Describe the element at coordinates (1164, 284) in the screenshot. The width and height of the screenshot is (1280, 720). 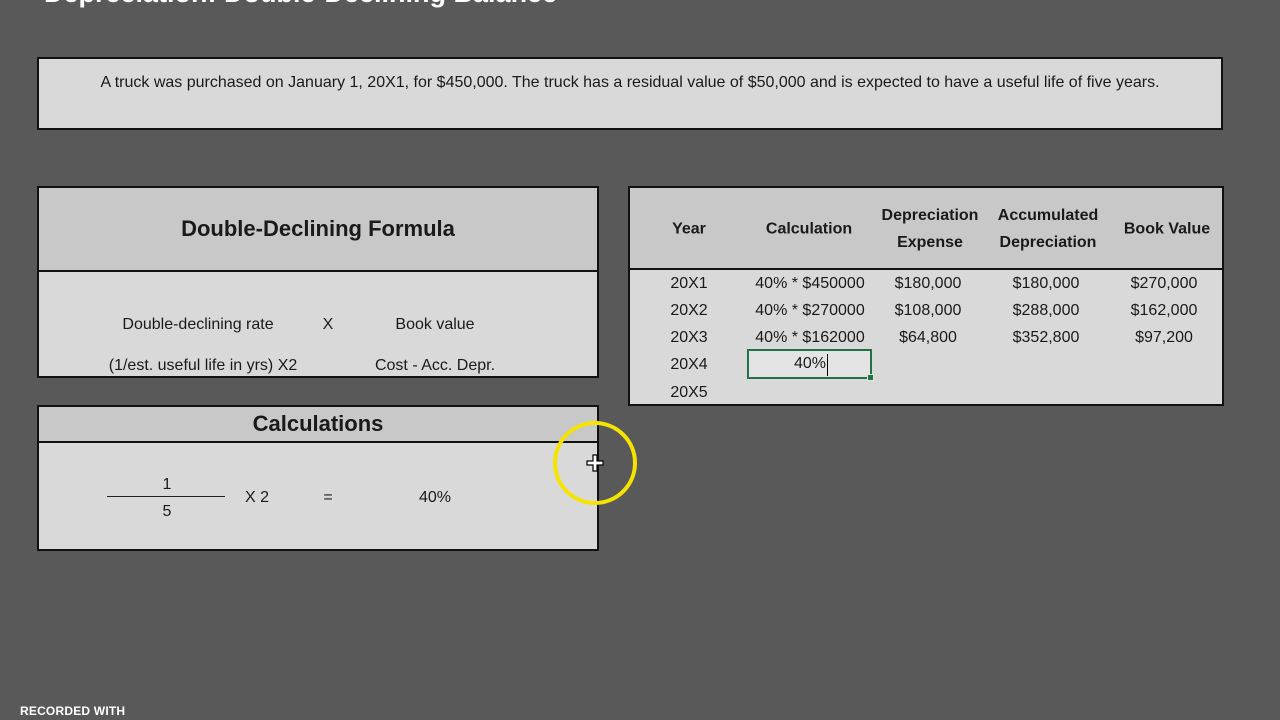
I see `cell-book-1: $270,000` at that location.